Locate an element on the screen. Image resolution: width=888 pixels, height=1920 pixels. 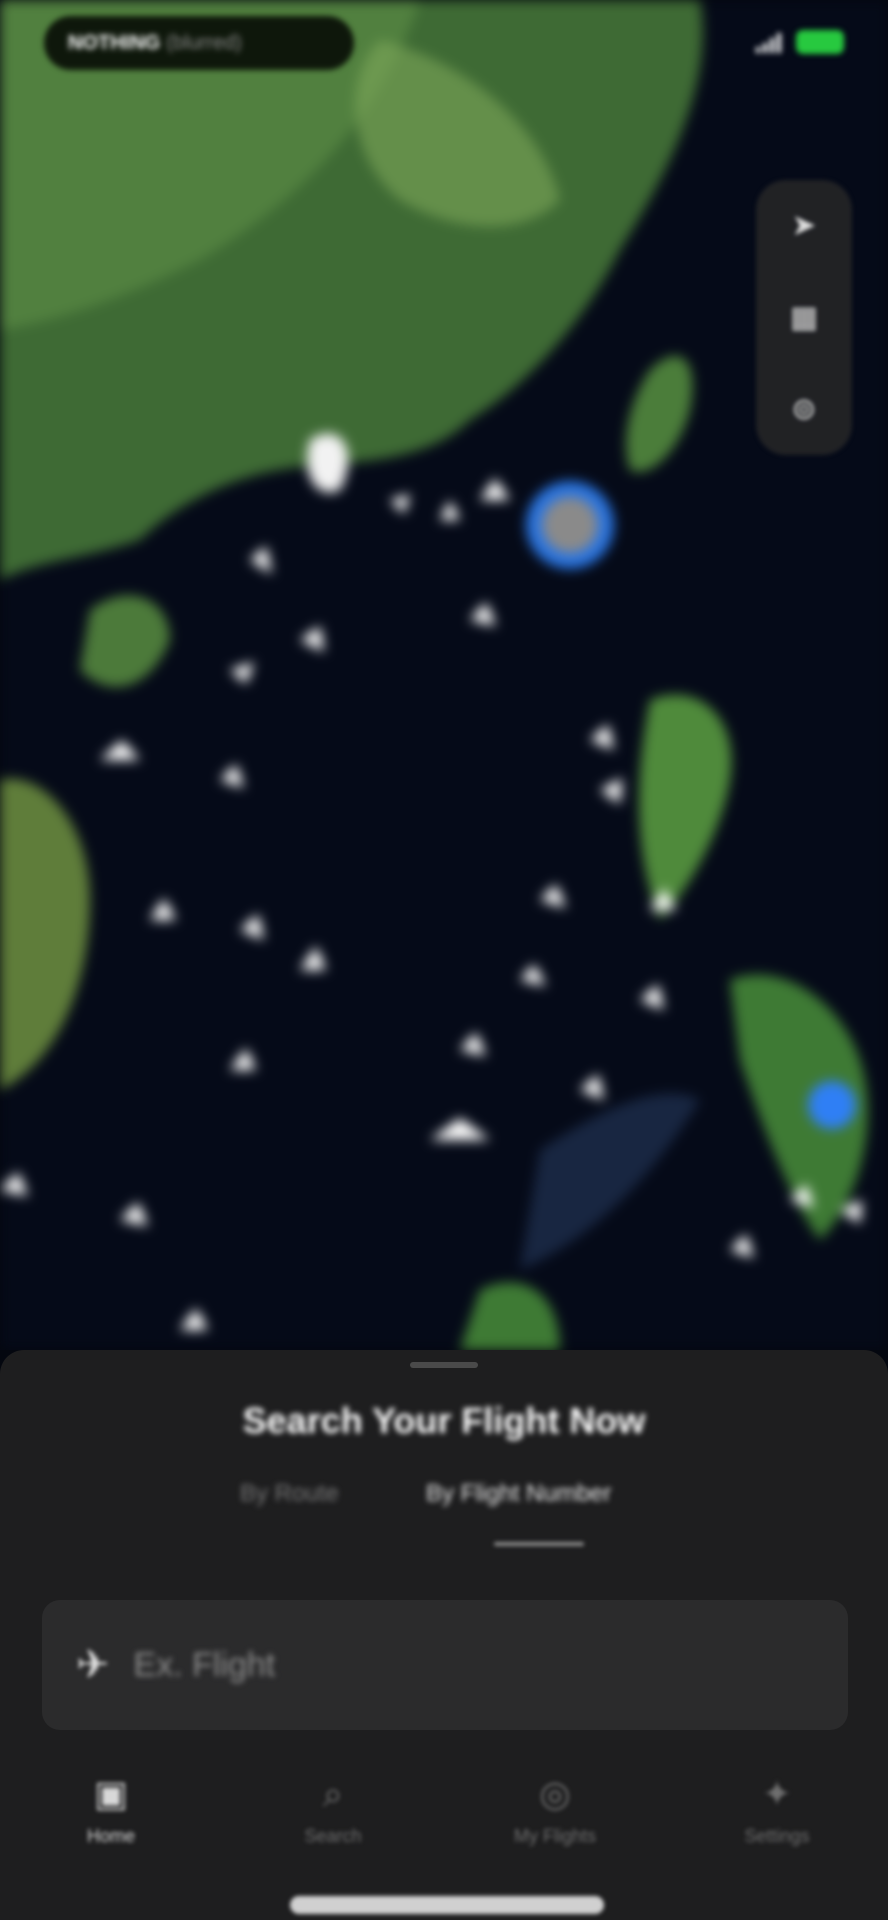
tab-by-route: By Route is located at coordinates (289, 1494).